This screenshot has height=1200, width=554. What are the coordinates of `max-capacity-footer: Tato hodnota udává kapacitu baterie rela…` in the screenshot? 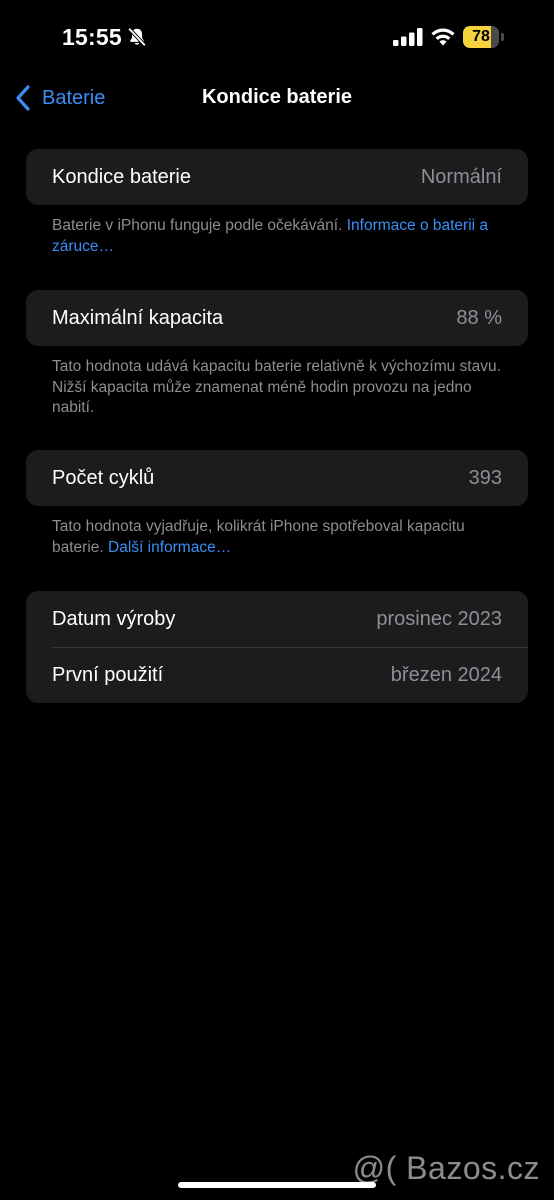 It's located at (277, 388).